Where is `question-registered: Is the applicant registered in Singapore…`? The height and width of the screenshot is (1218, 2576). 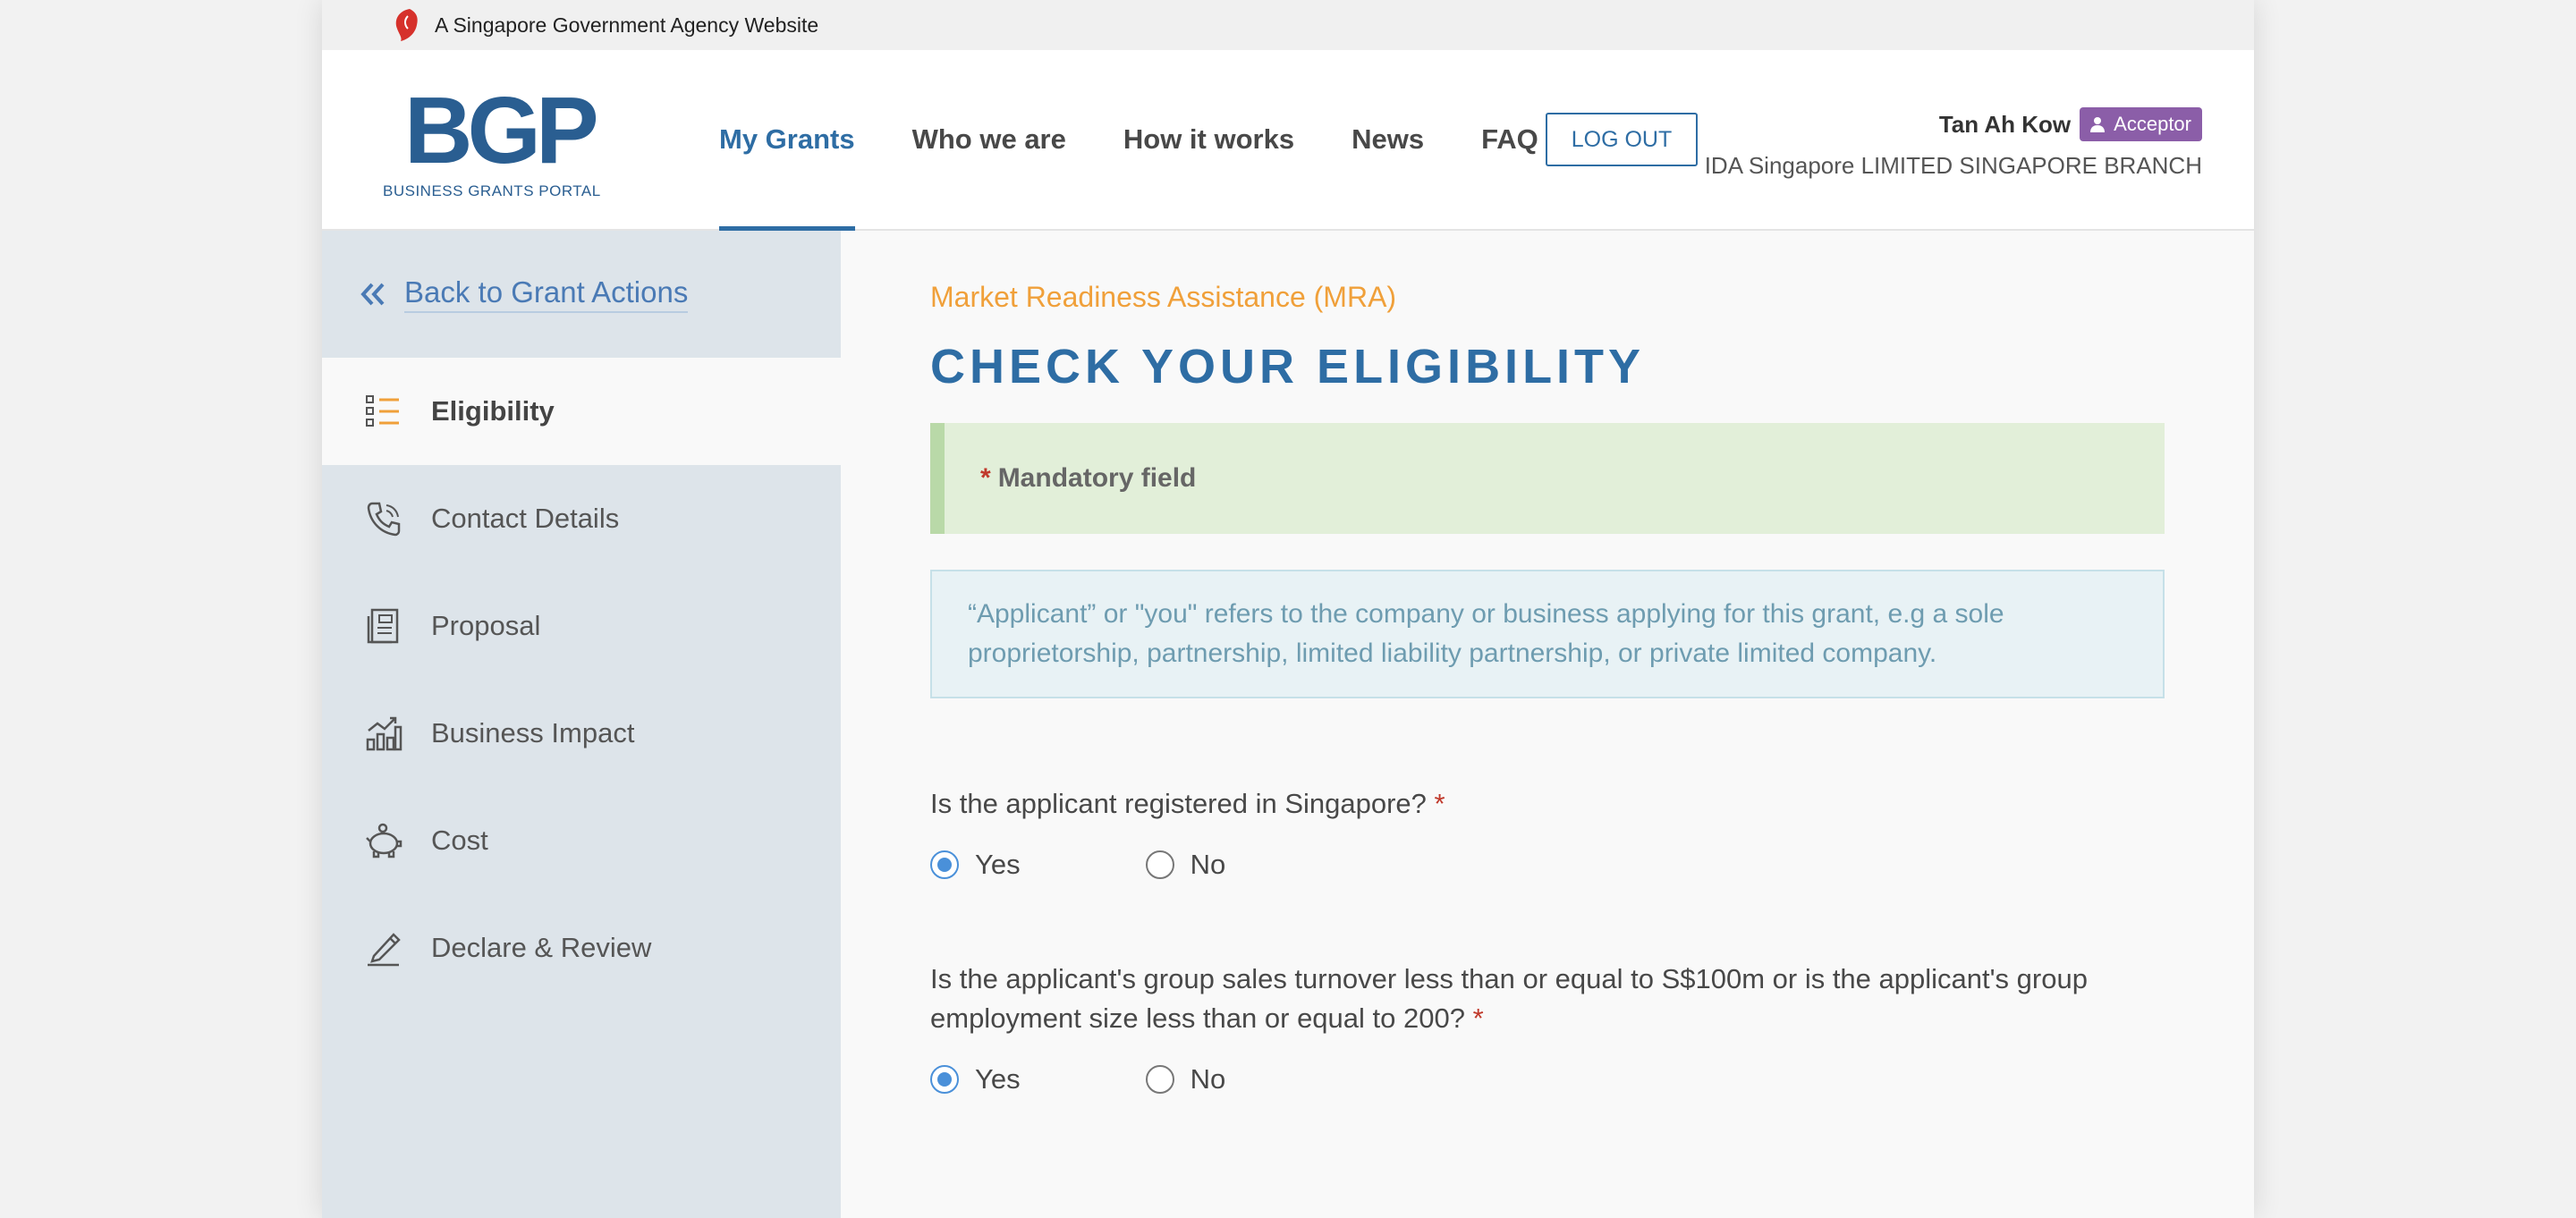
question-registered: Is the applicant registered in Singapore… is located at coordinates (1547, 832).